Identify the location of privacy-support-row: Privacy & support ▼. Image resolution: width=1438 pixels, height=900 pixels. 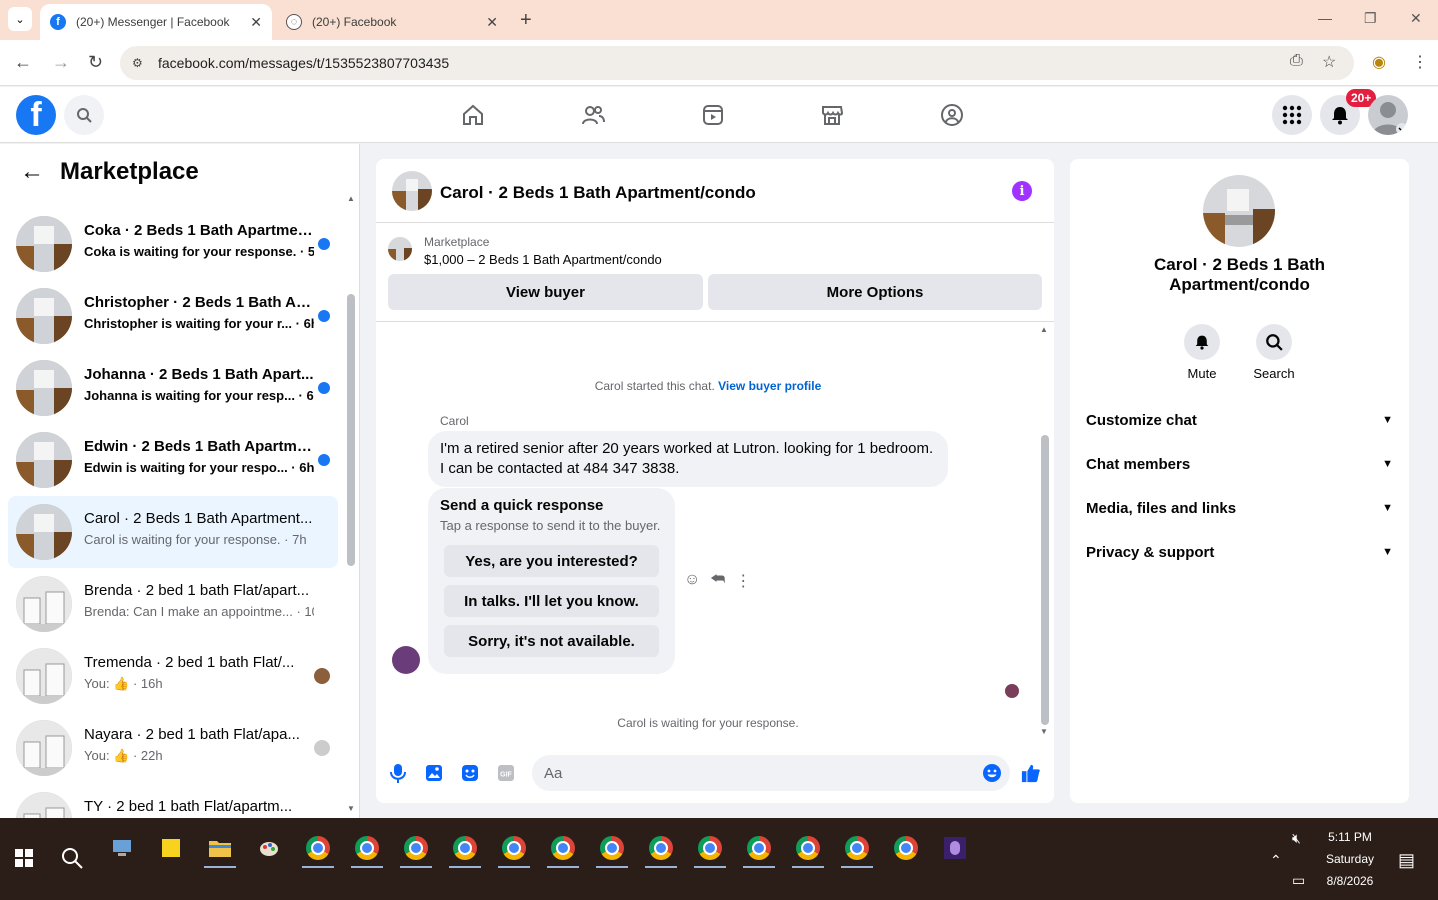
(1239, 552).